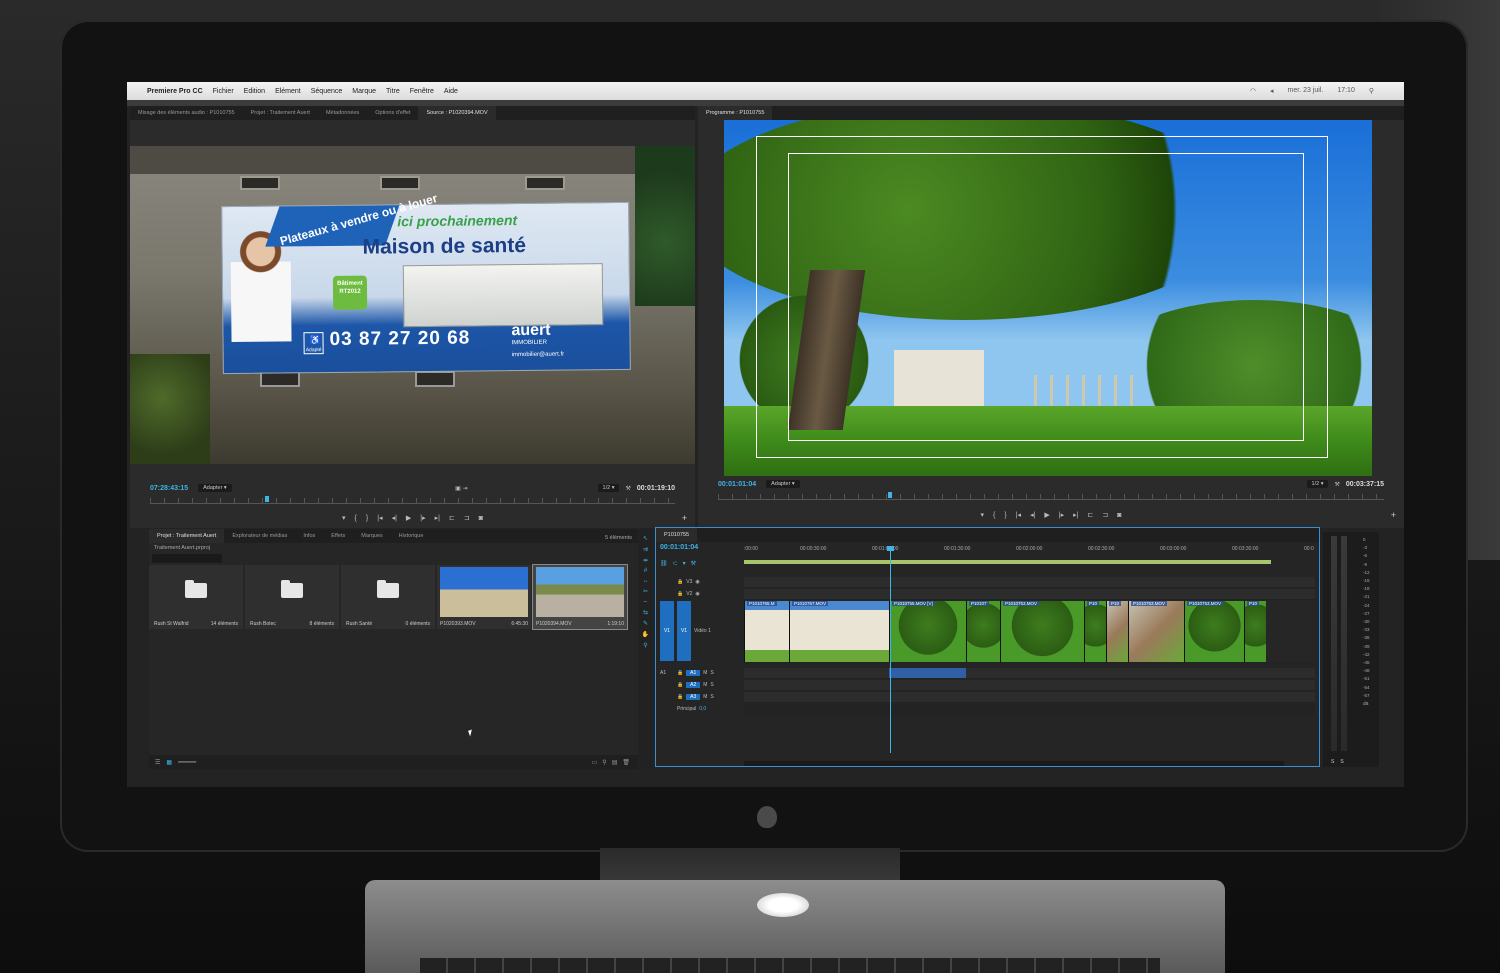 This screenshot has width=1500, height=973. Describe the element at coordinates (267, 499) in the screenshot. I see `source-playhead` at that location.